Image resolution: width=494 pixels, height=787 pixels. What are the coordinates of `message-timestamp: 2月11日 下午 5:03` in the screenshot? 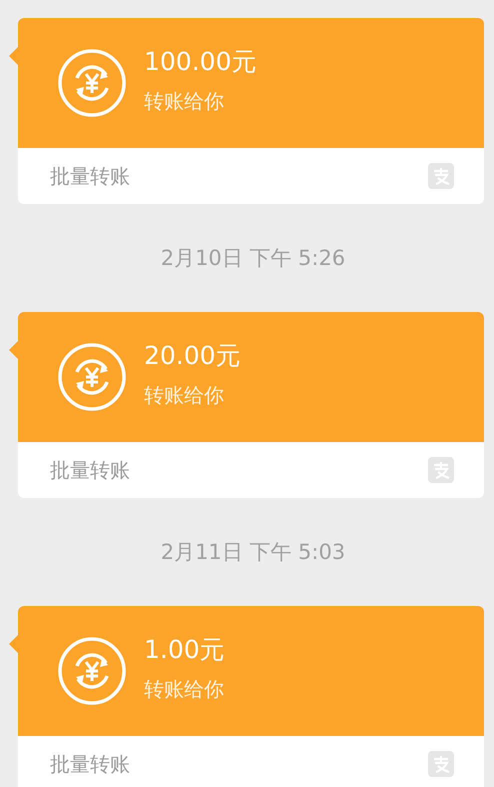 It's located at (253, 552).